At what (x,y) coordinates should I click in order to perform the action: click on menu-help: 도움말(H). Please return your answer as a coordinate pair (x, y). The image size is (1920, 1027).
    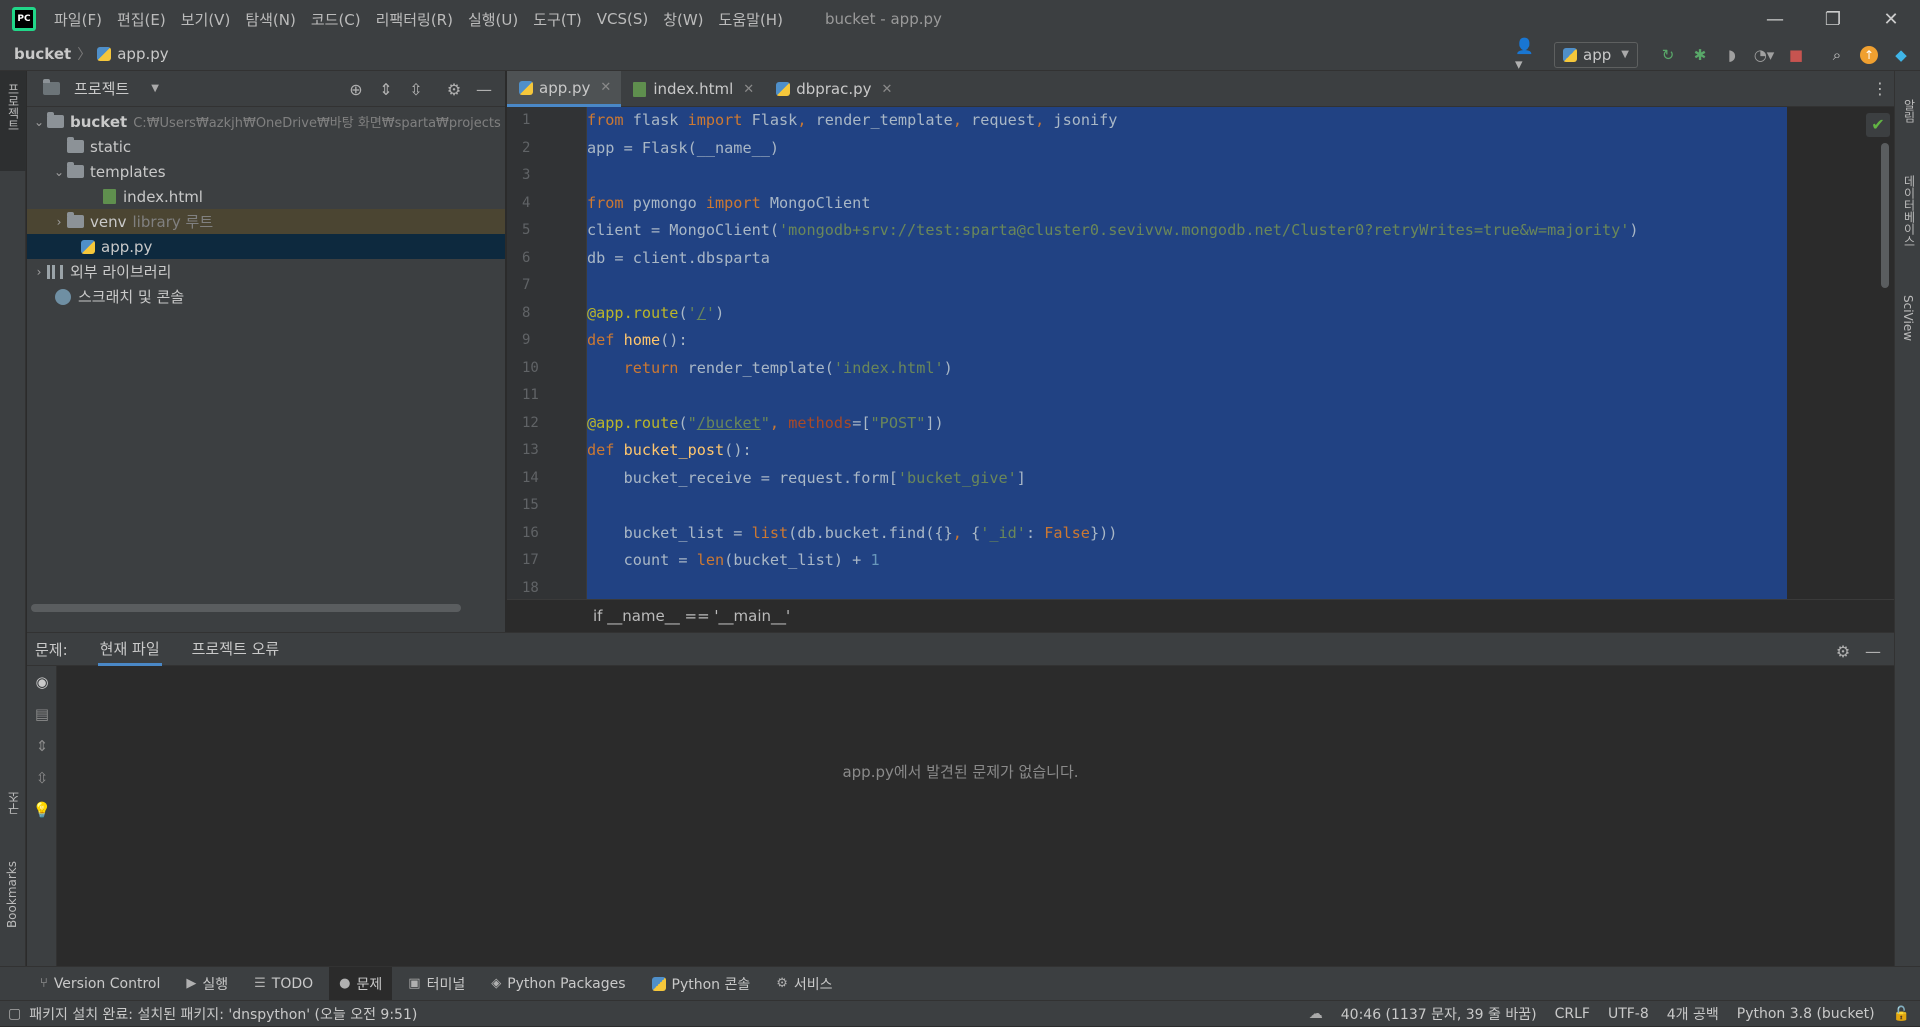
    Looking at the image, I should click on (751, 19).